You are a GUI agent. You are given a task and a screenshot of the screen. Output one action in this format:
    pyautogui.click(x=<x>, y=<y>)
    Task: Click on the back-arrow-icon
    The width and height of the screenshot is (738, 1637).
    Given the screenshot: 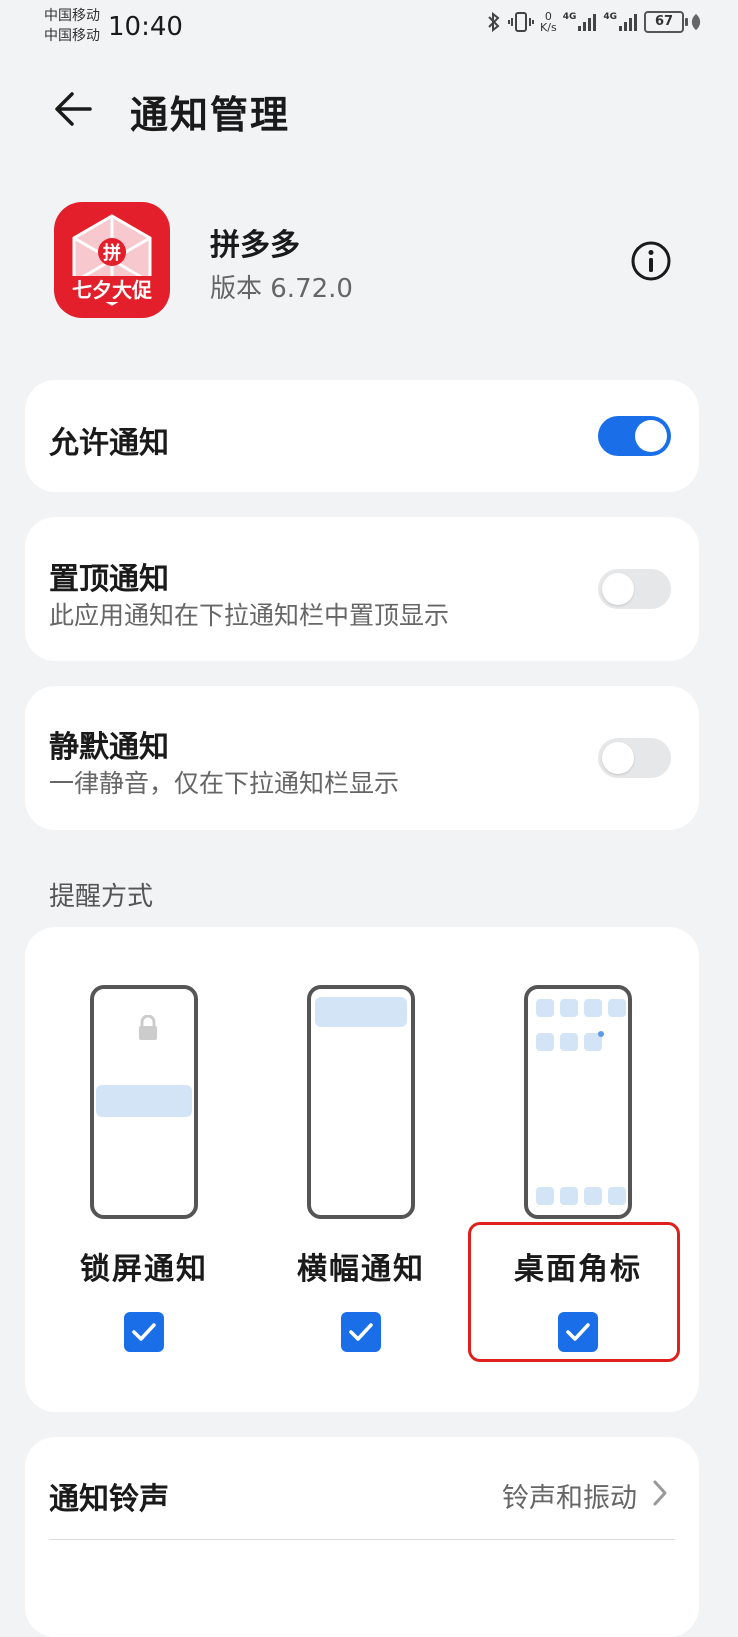 What is the action you would take?
    pyautogui.click(x=73, y=109)
    